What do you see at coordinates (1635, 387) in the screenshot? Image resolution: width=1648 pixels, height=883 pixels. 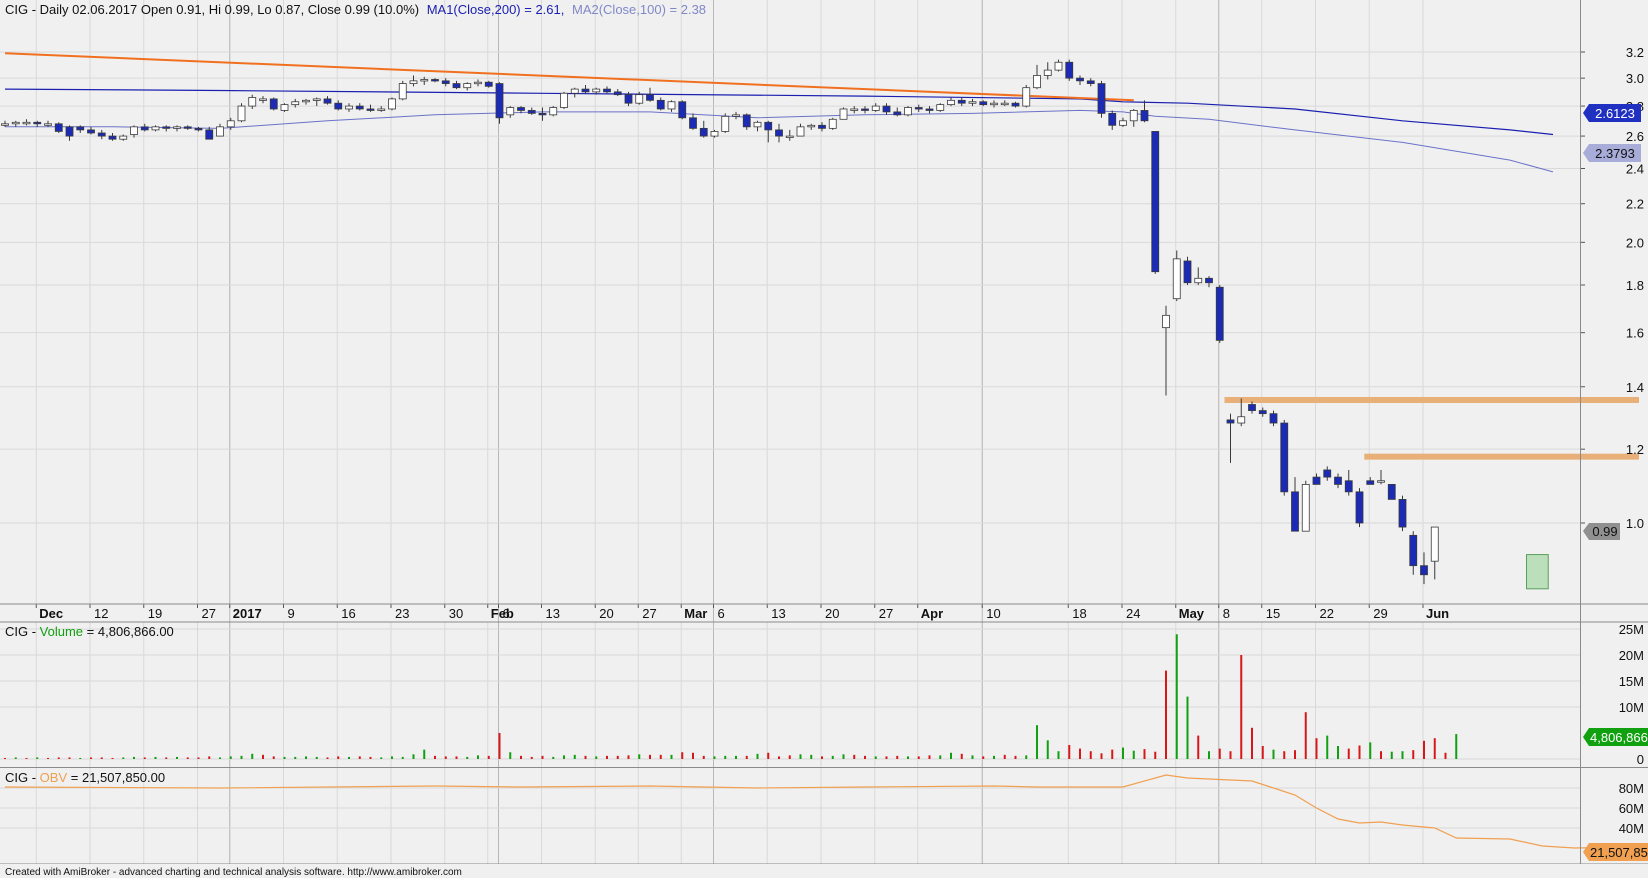 I see `price-tick-label: 1.4` at bounding box center [1635, 387].